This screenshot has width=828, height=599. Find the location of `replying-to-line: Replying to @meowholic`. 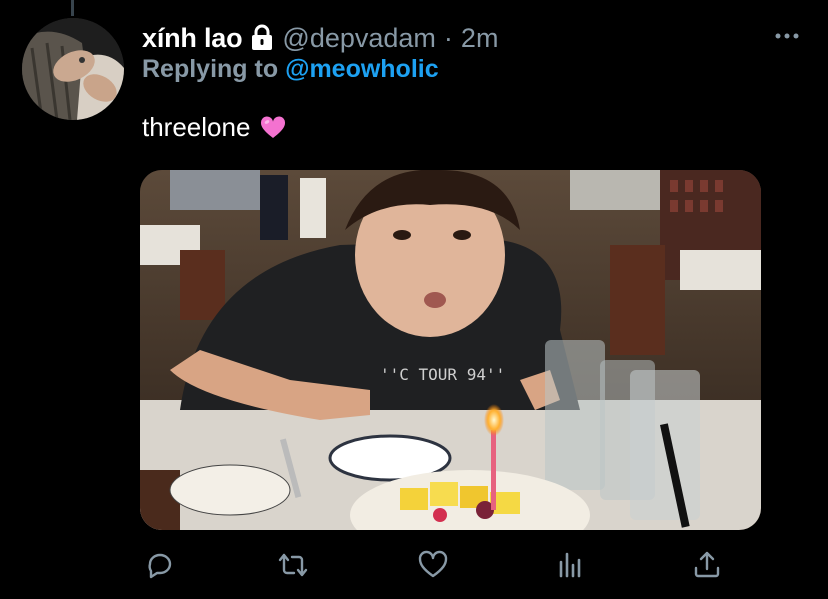

replying-to-line: Replying to @meowholic is located at coordinates (290, 69).